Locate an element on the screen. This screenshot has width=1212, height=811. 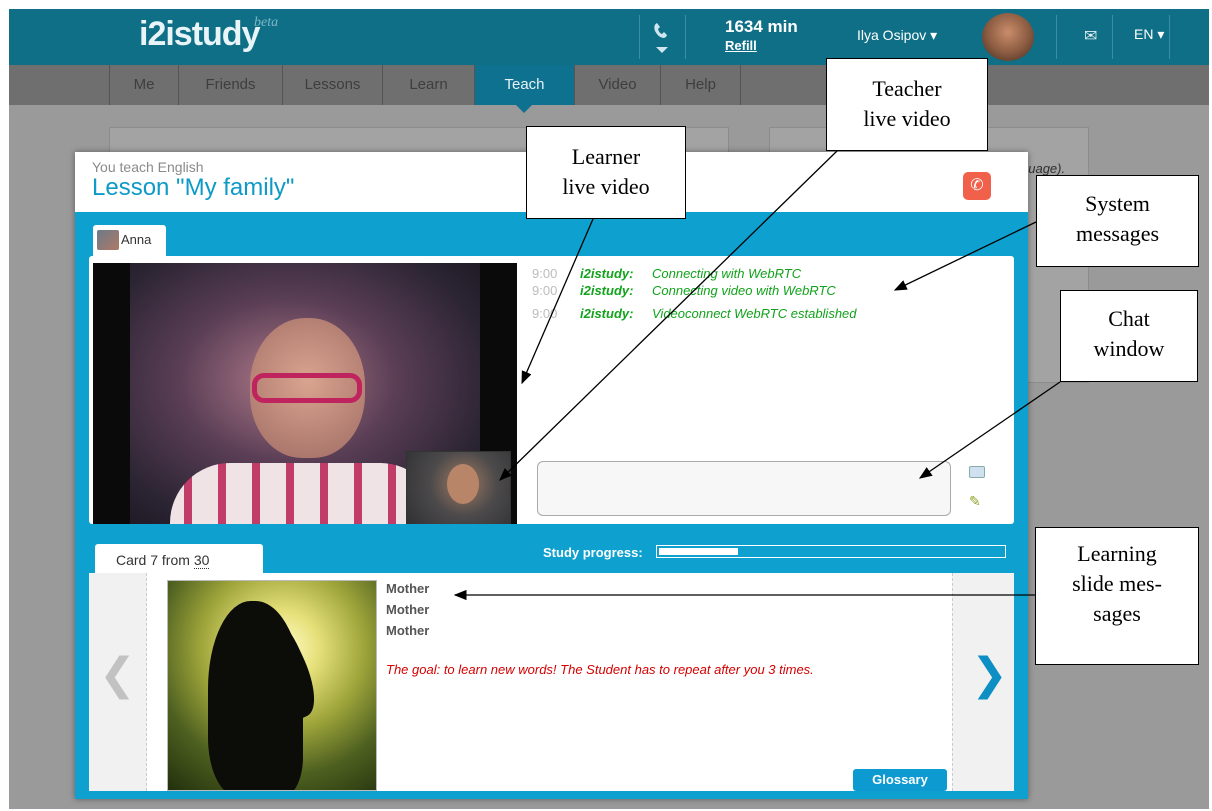
chat-input is located at coordinates (744, 488).